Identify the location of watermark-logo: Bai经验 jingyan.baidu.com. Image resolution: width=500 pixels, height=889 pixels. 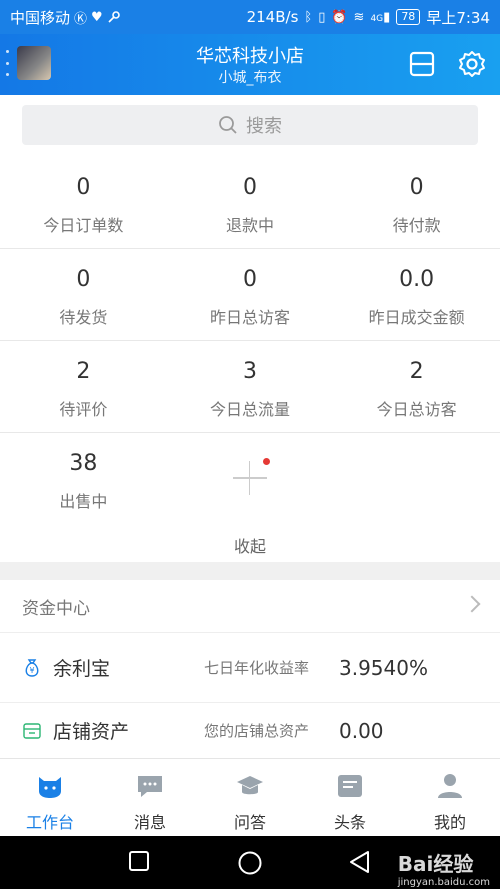
(444, 868).